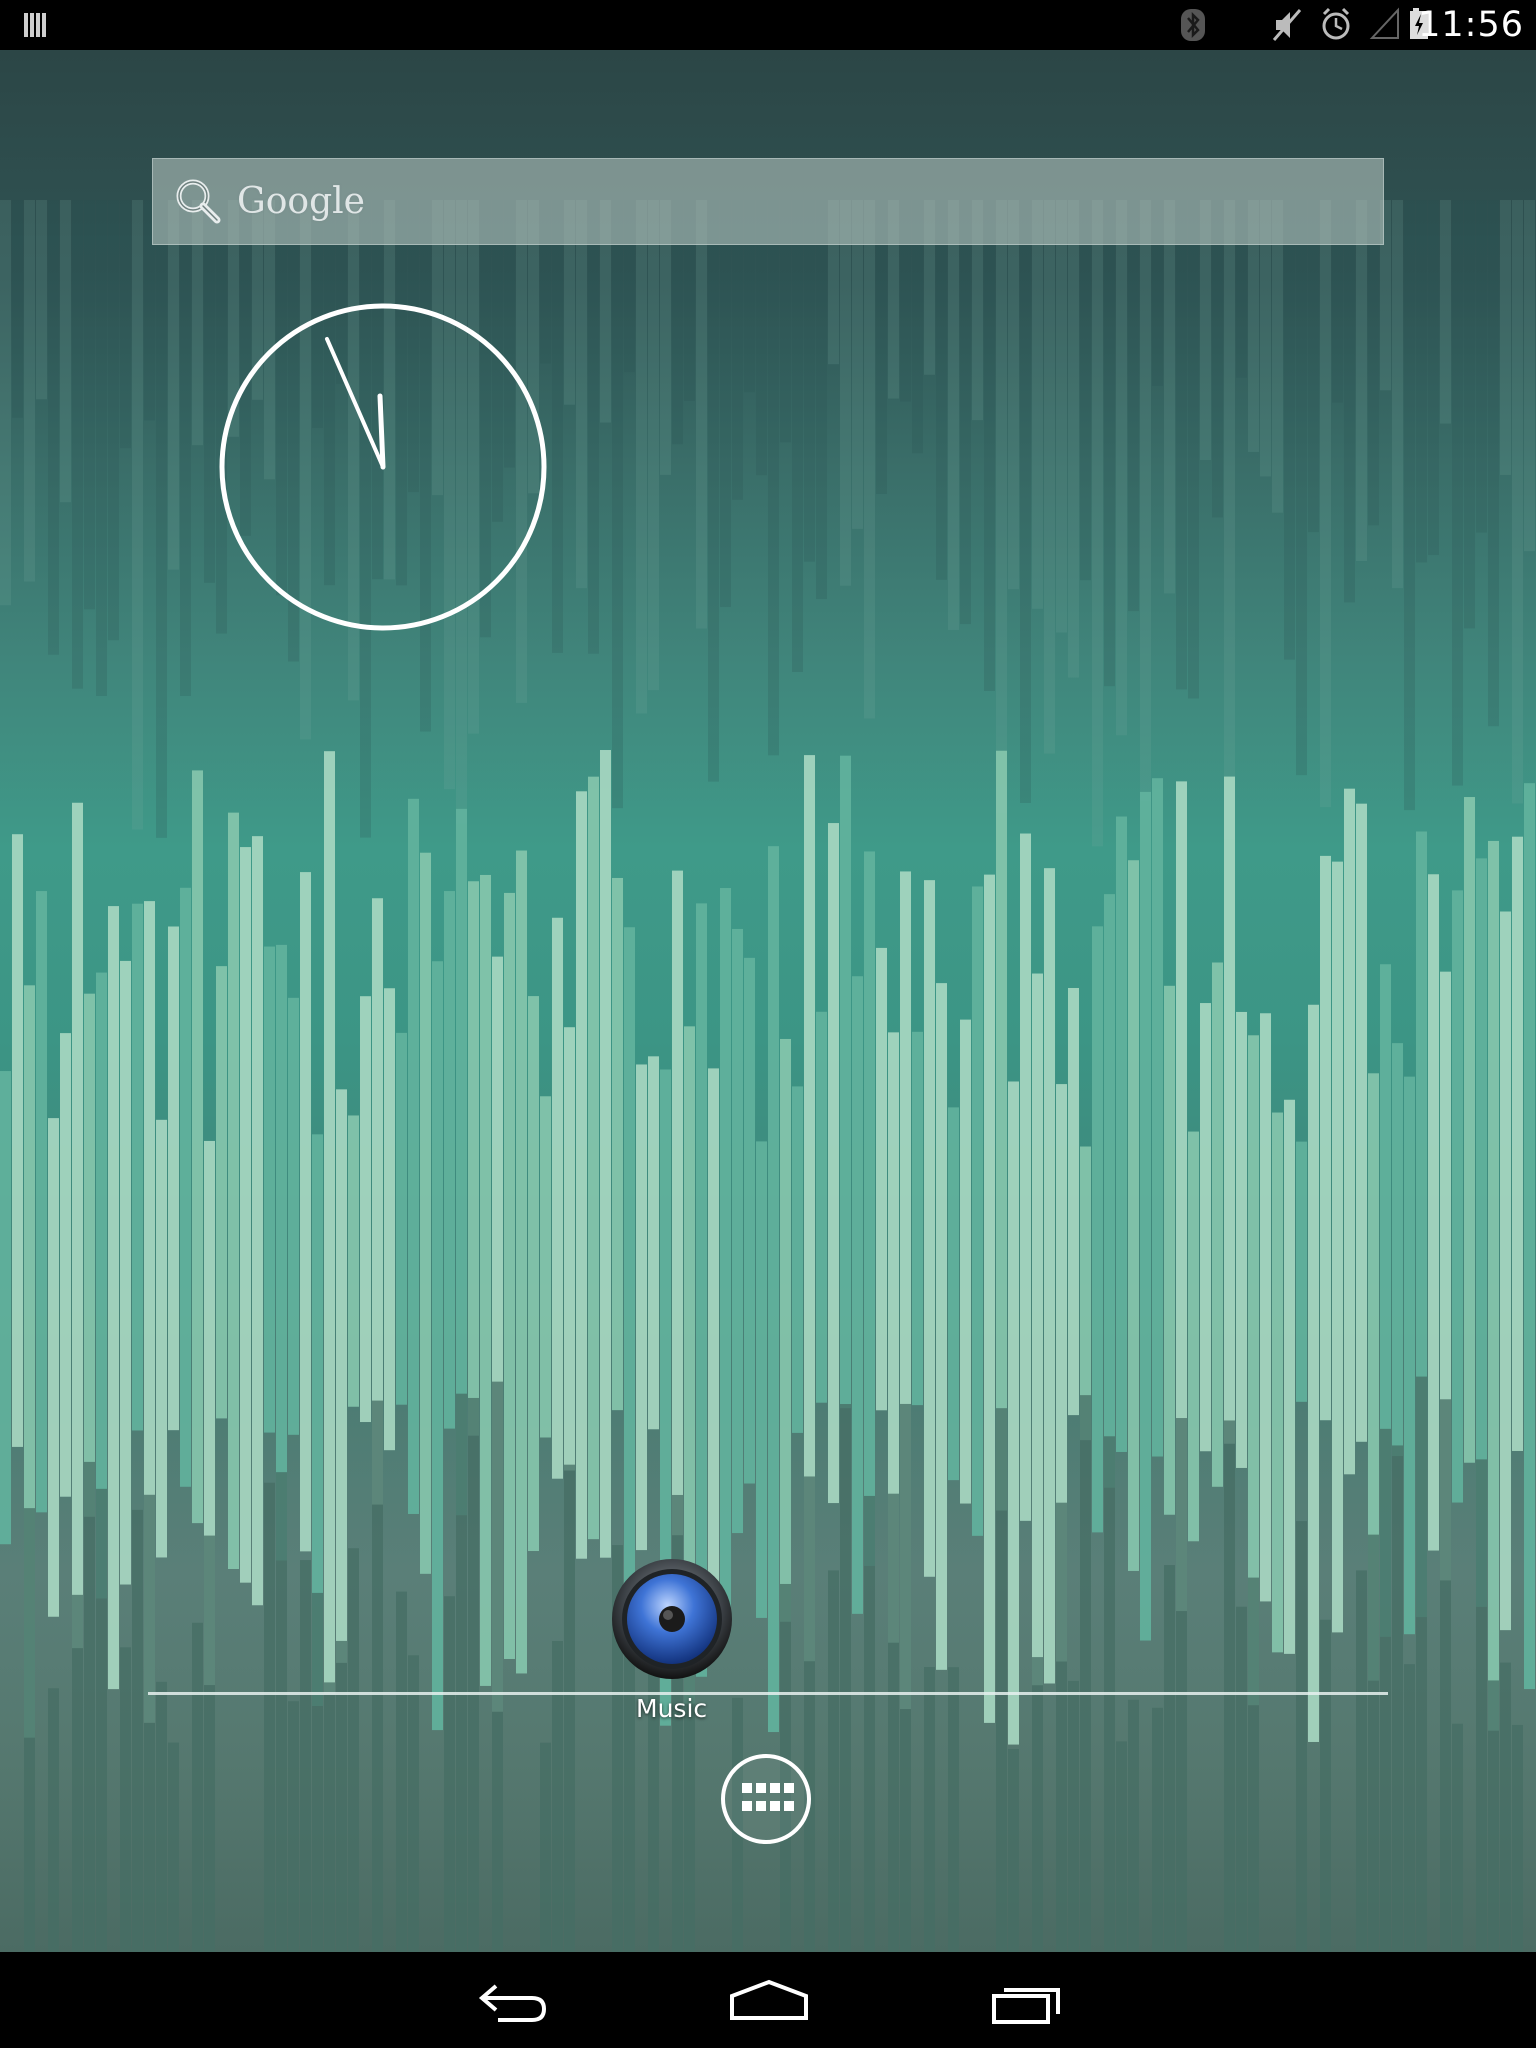 The width and height of the screenshot is (1536, 2048). I want to click on back-icon, so click(513, 2002).